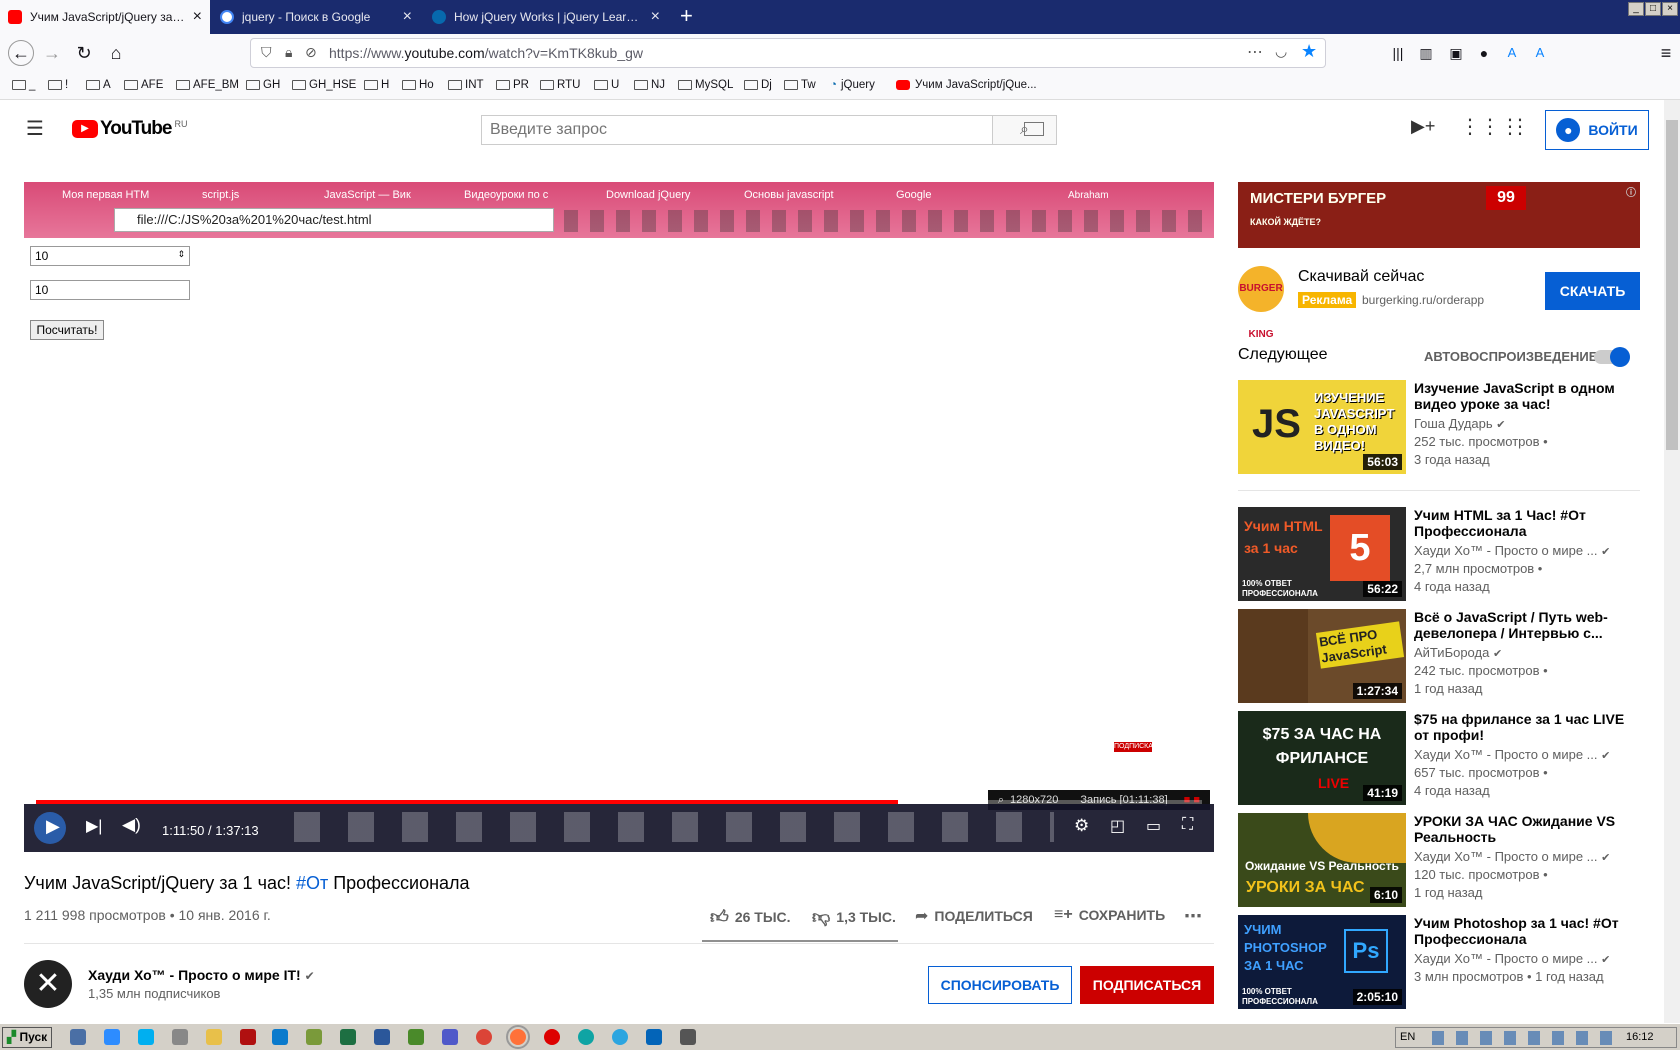  What do you see at coordinates (552, 1037) in the screenshot?
I see `opera-icon` at bounding box center [552, 1037].